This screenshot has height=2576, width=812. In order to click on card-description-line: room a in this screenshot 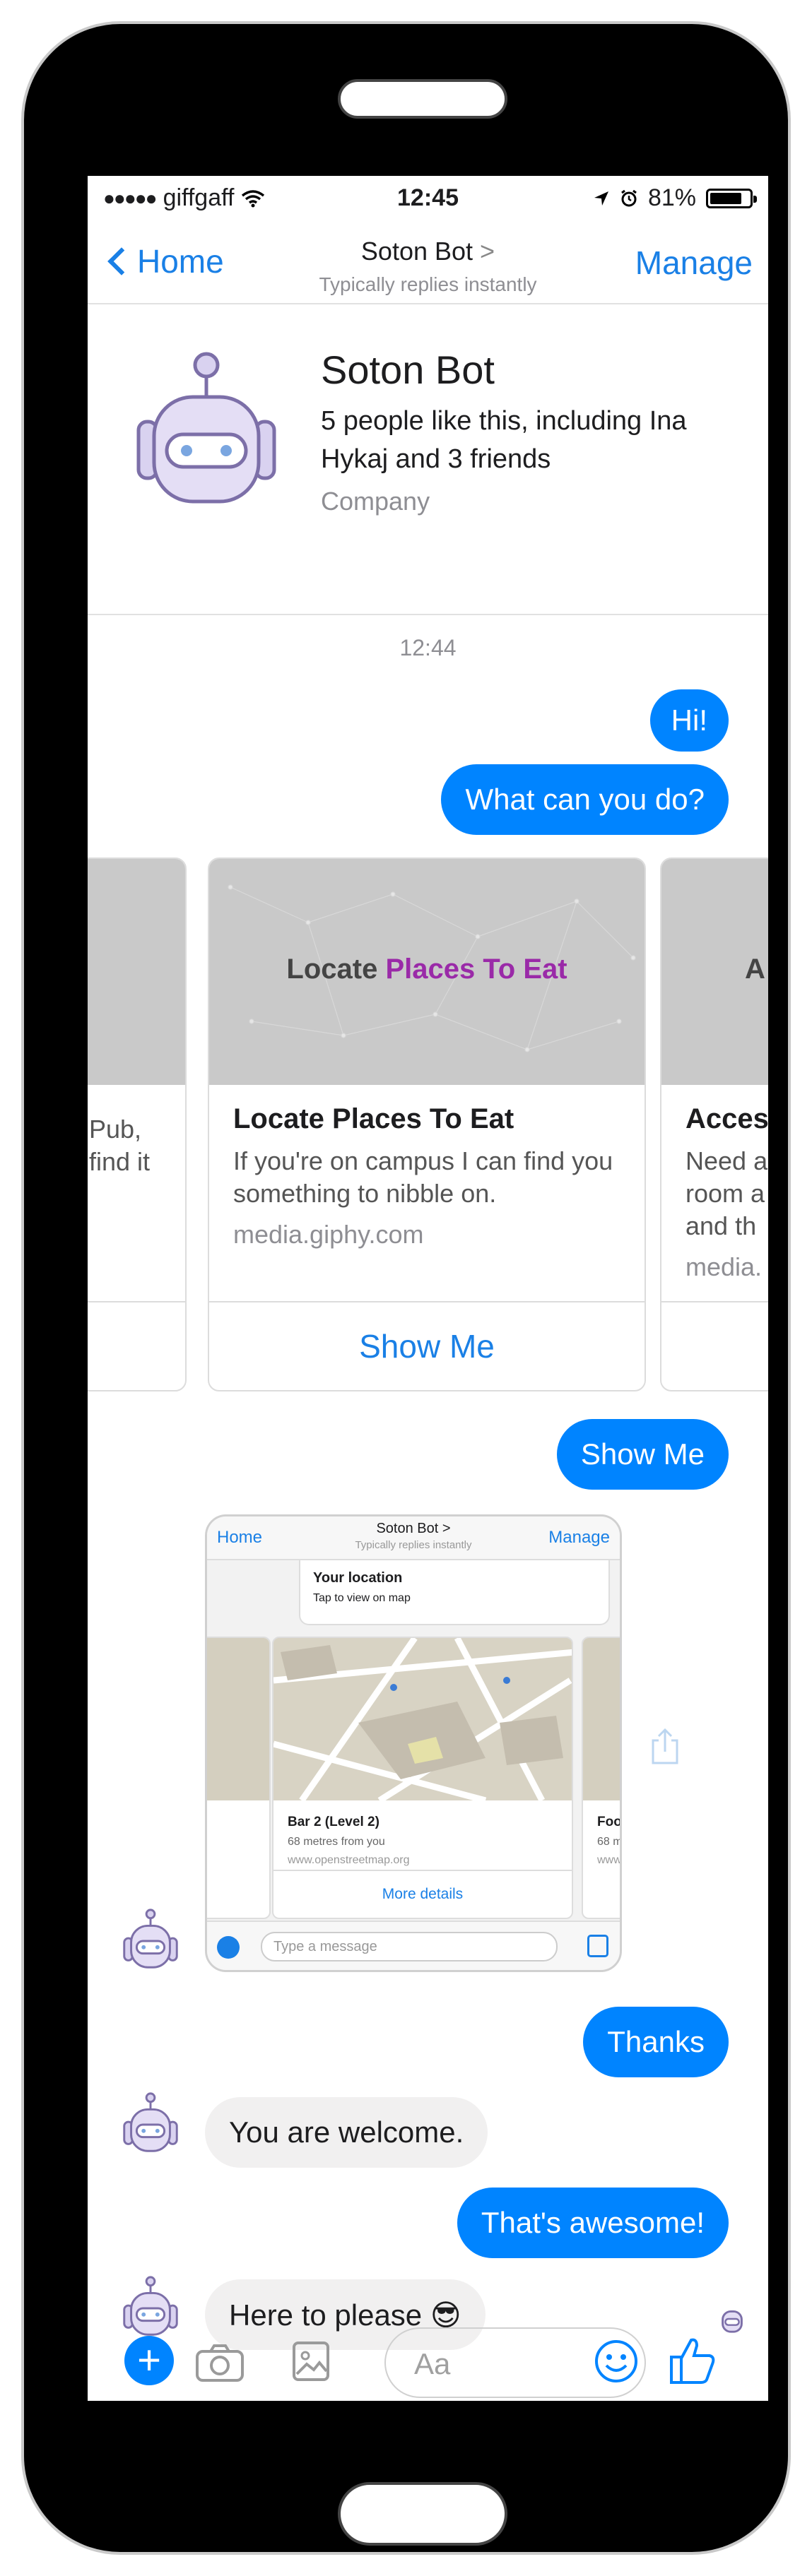, I will do `click(725, 1193)`.